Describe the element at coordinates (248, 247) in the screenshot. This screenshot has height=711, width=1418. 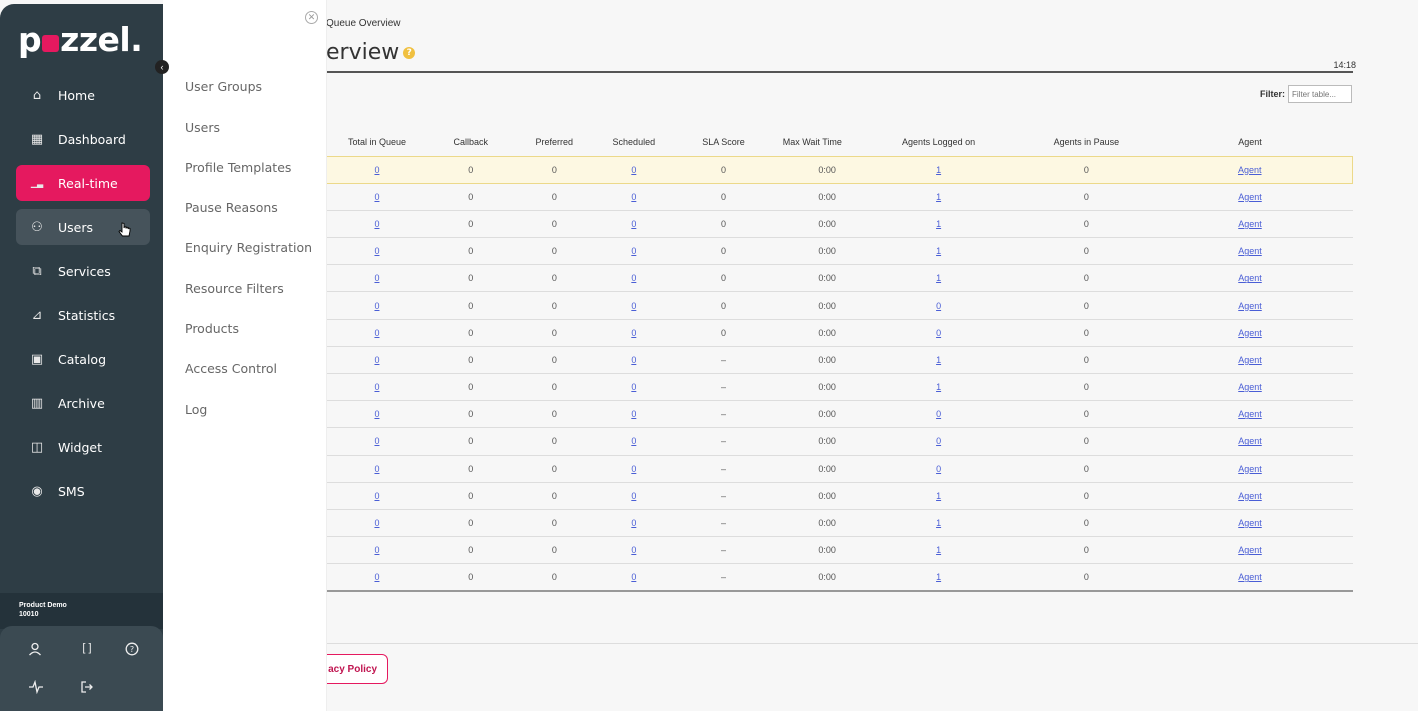
I see `submenu-item-enquiry-registration: Enquiry Registration` at that location.